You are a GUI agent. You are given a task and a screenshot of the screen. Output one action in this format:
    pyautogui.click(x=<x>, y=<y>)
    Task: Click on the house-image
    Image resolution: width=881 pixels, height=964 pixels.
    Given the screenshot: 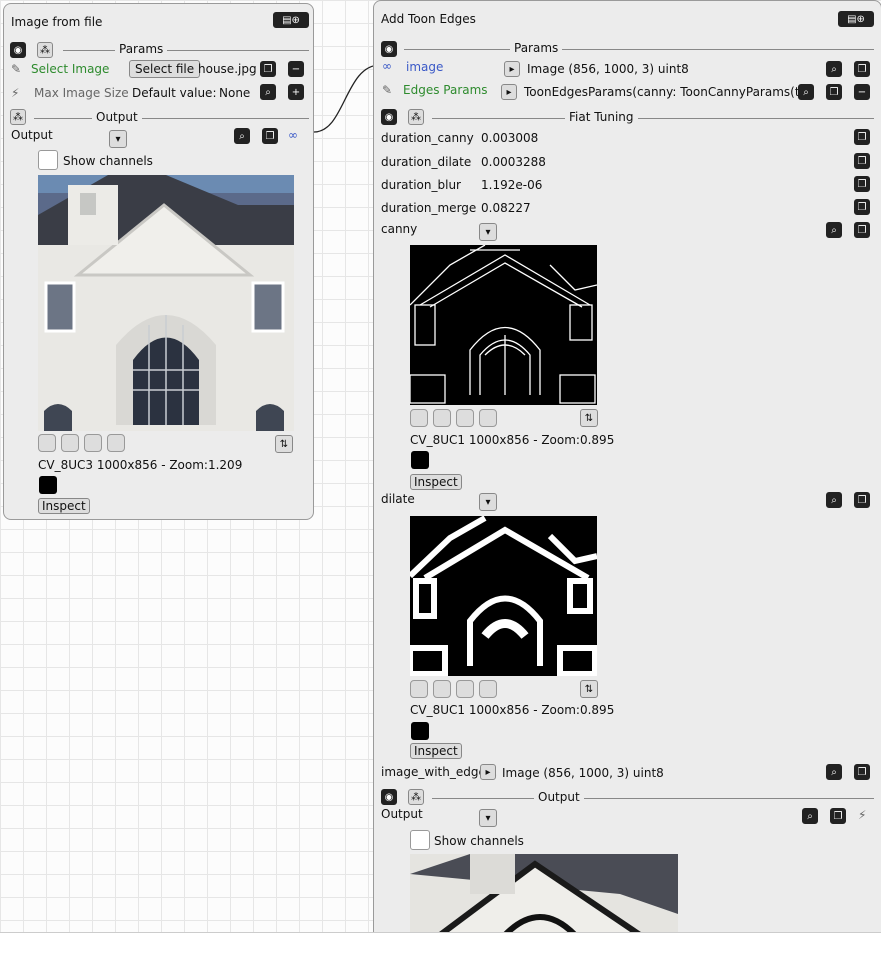 What is the action you would take?
    pyautogui.click(x=166, y=303)
    